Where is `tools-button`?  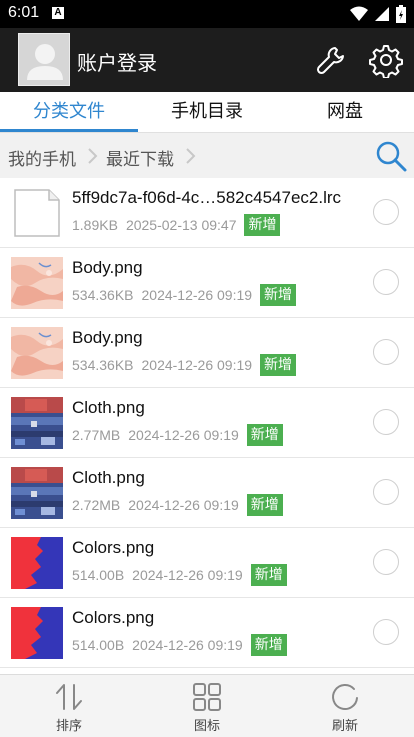 tools-button is located at coordinates (331, 60).